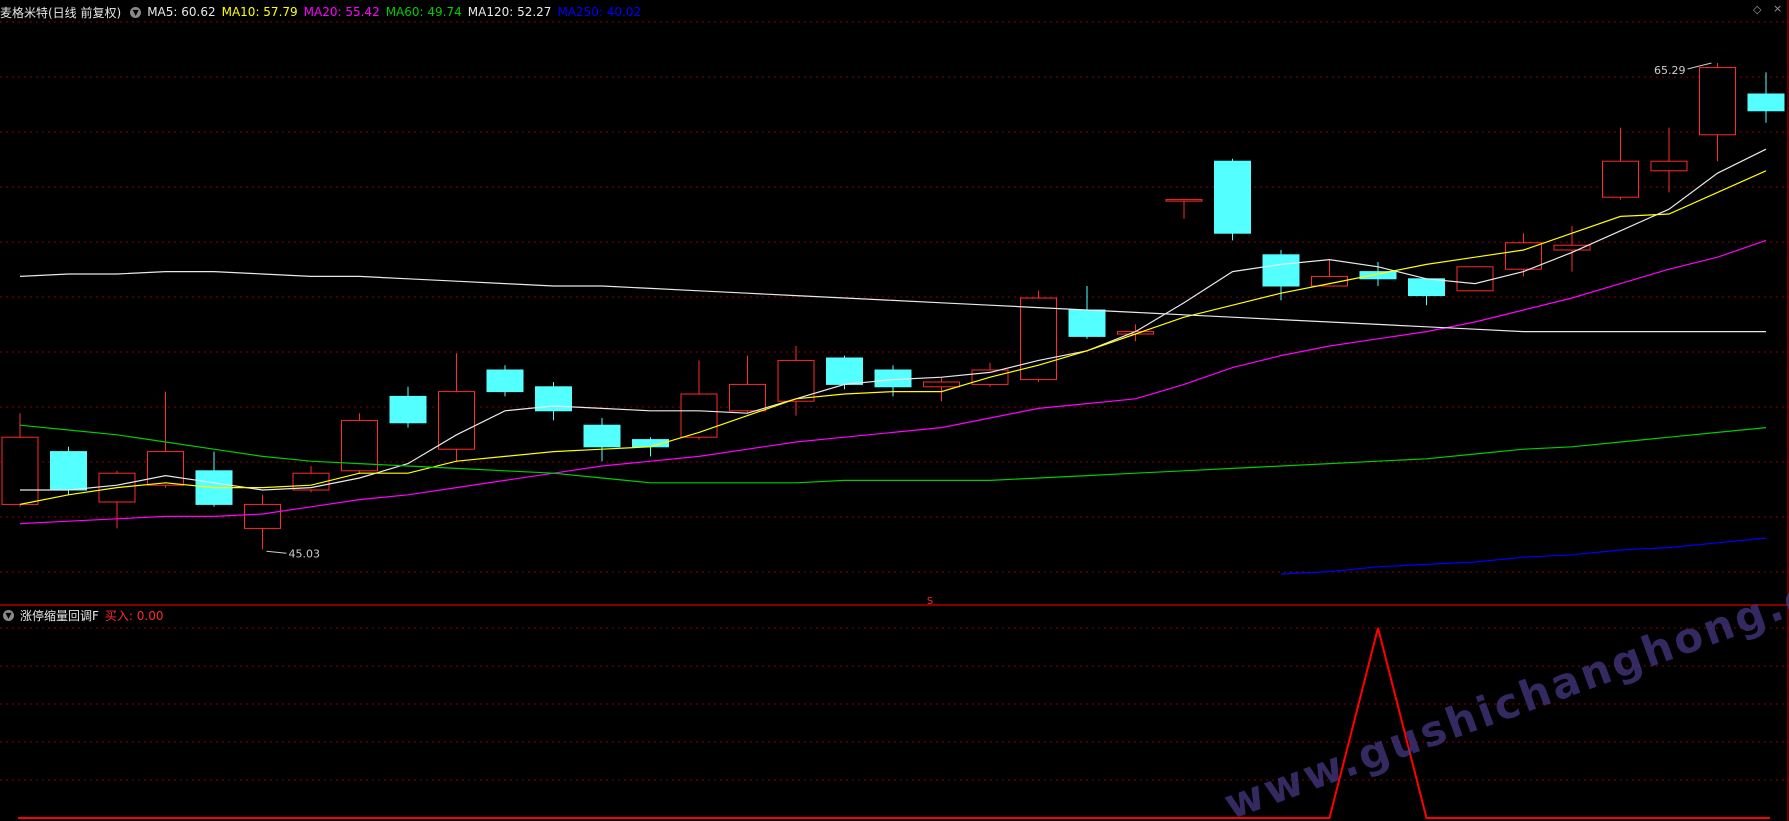 This screenshot has width=1789, height=821. I want to click on watermark-text: www.gushichanghong.com, so click(1503, 682).